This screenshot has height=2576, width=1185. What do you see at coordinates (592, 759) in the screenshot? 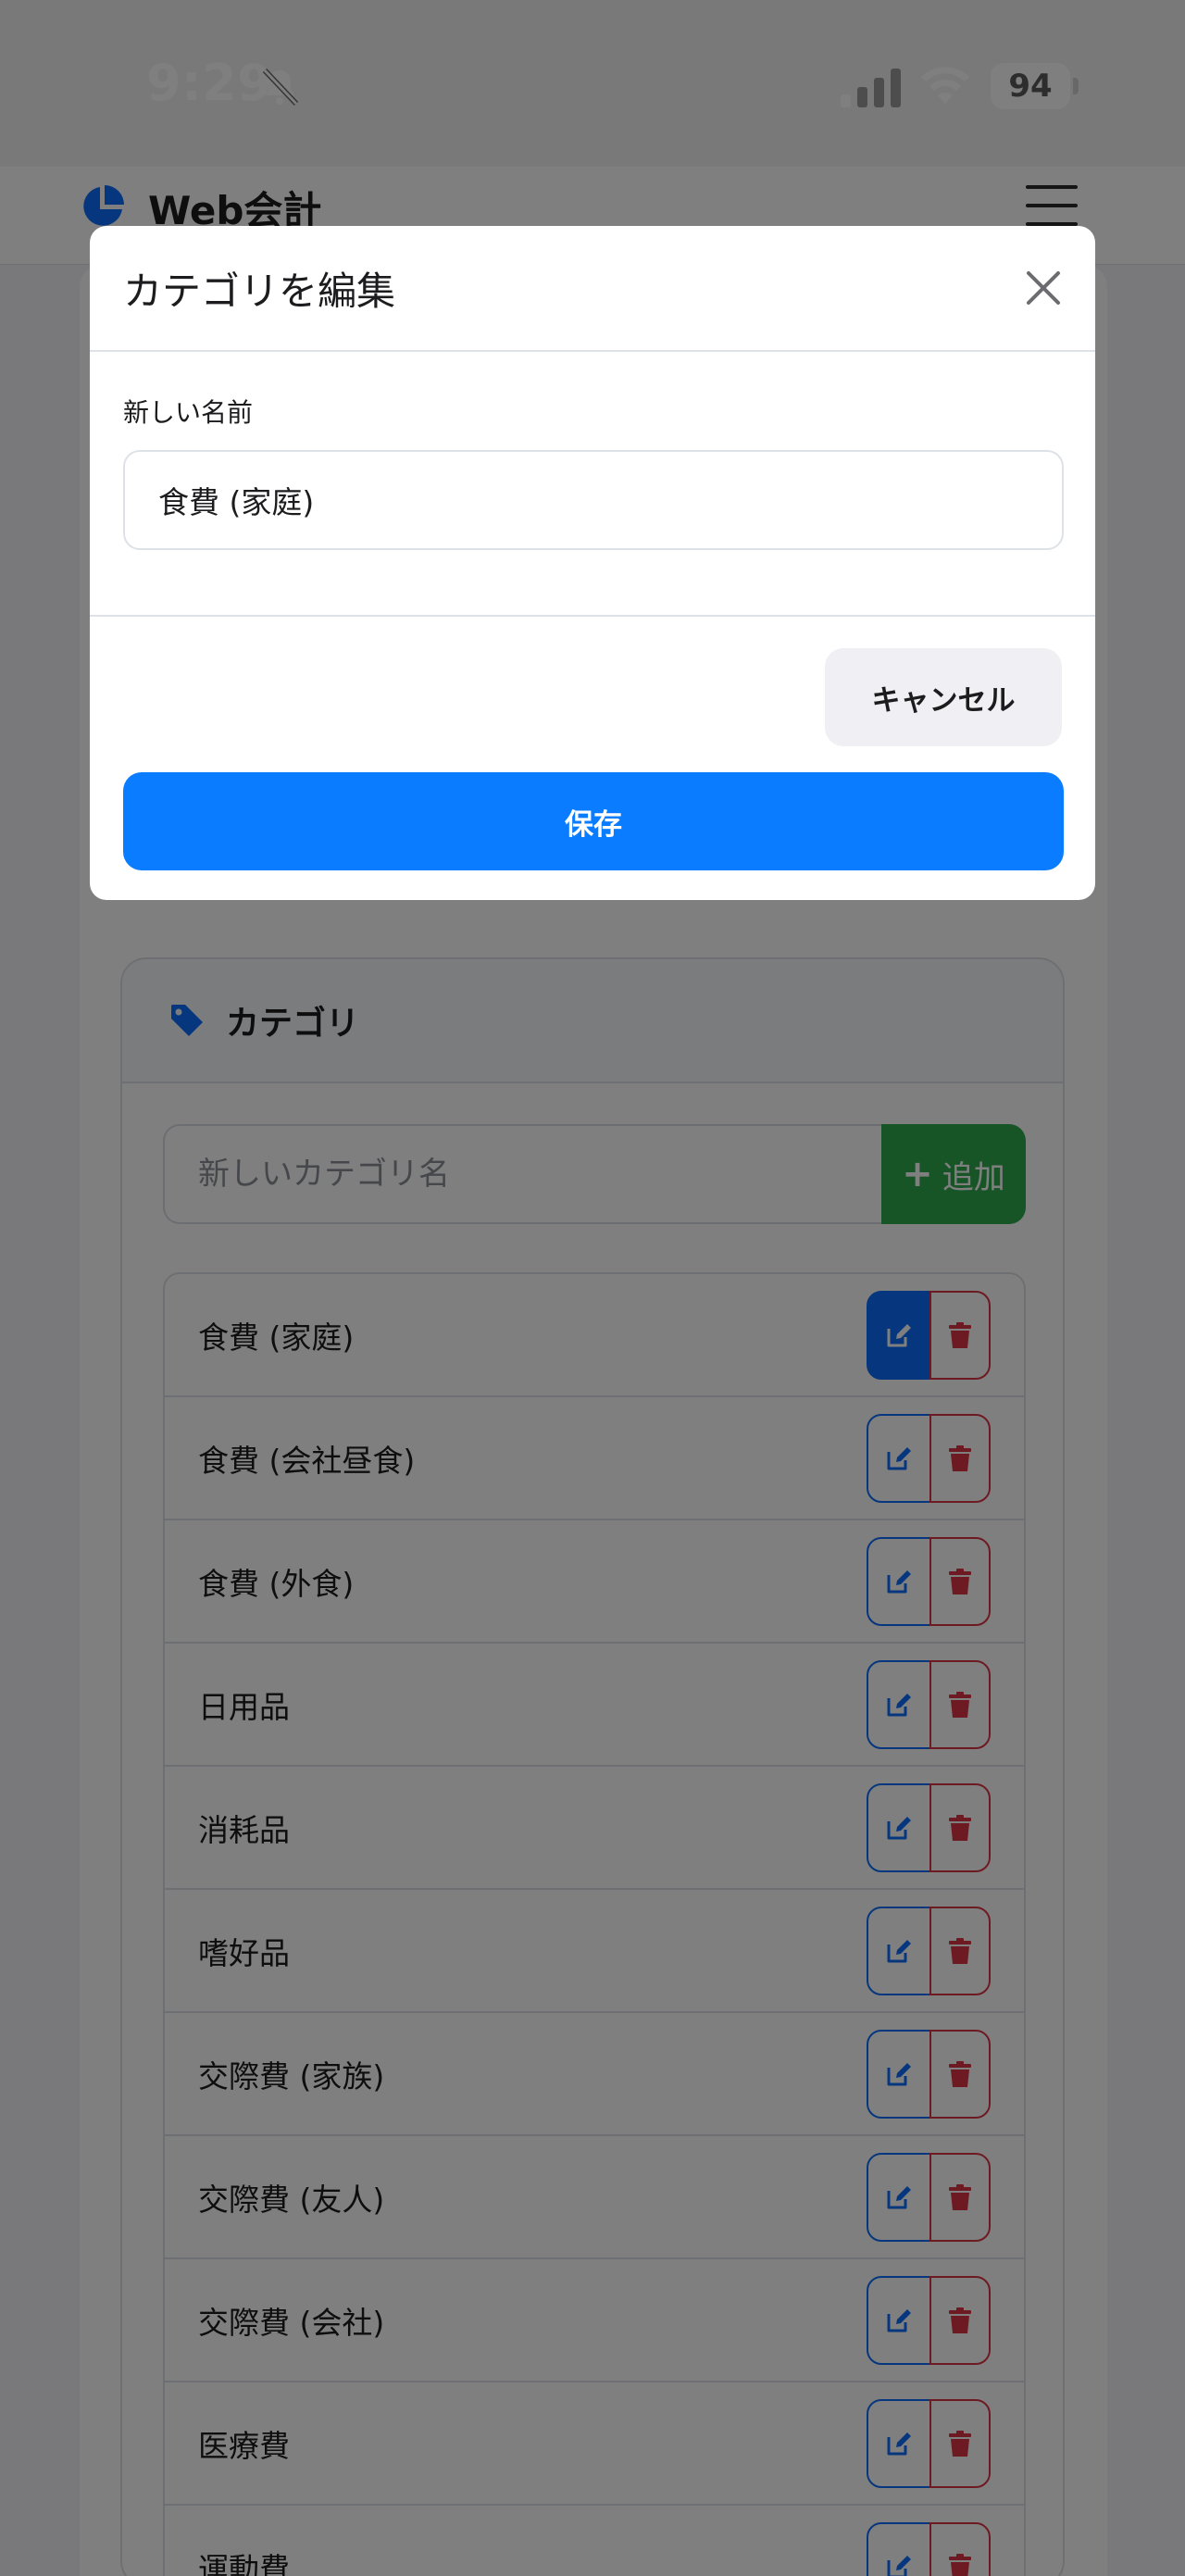
I see `modal-footer: キャンセル 保存` at bounding box center [592, 759].